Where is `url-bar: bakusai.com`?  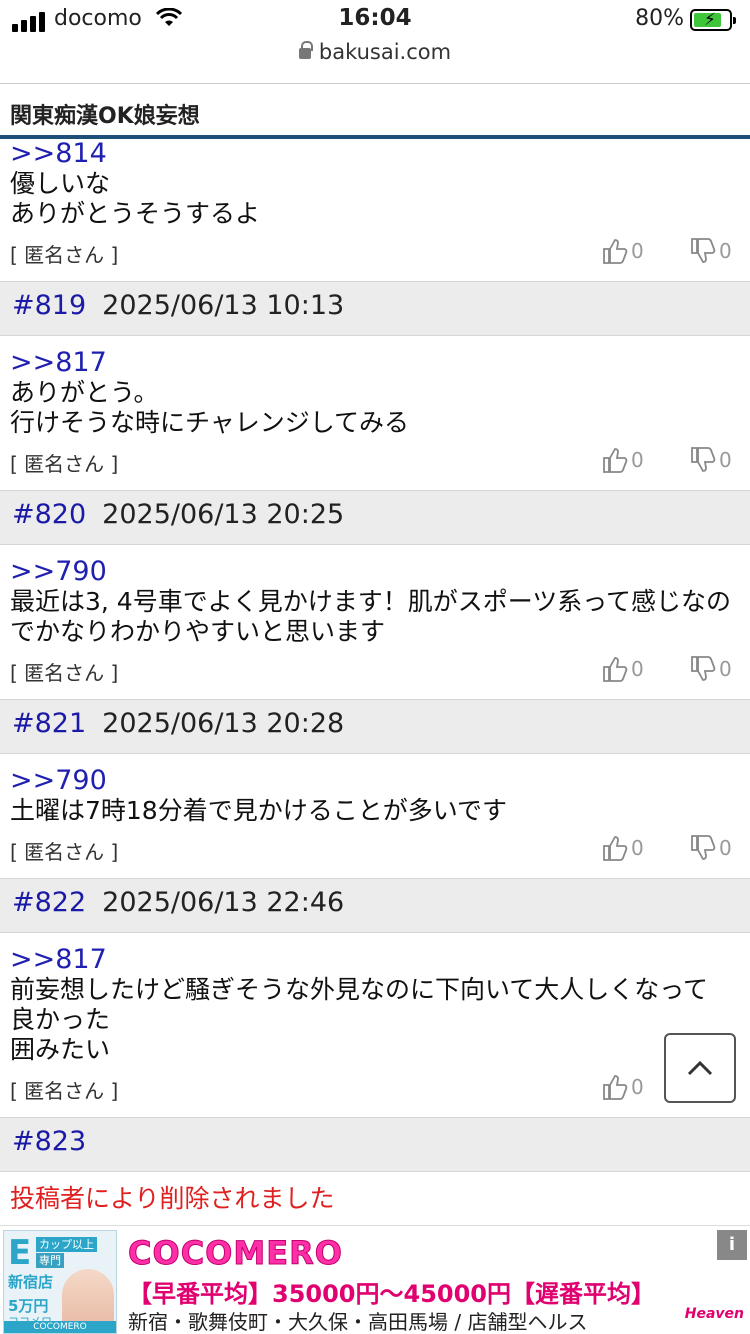
url-bar: bakusai.com is located at coordinates (375, 60).